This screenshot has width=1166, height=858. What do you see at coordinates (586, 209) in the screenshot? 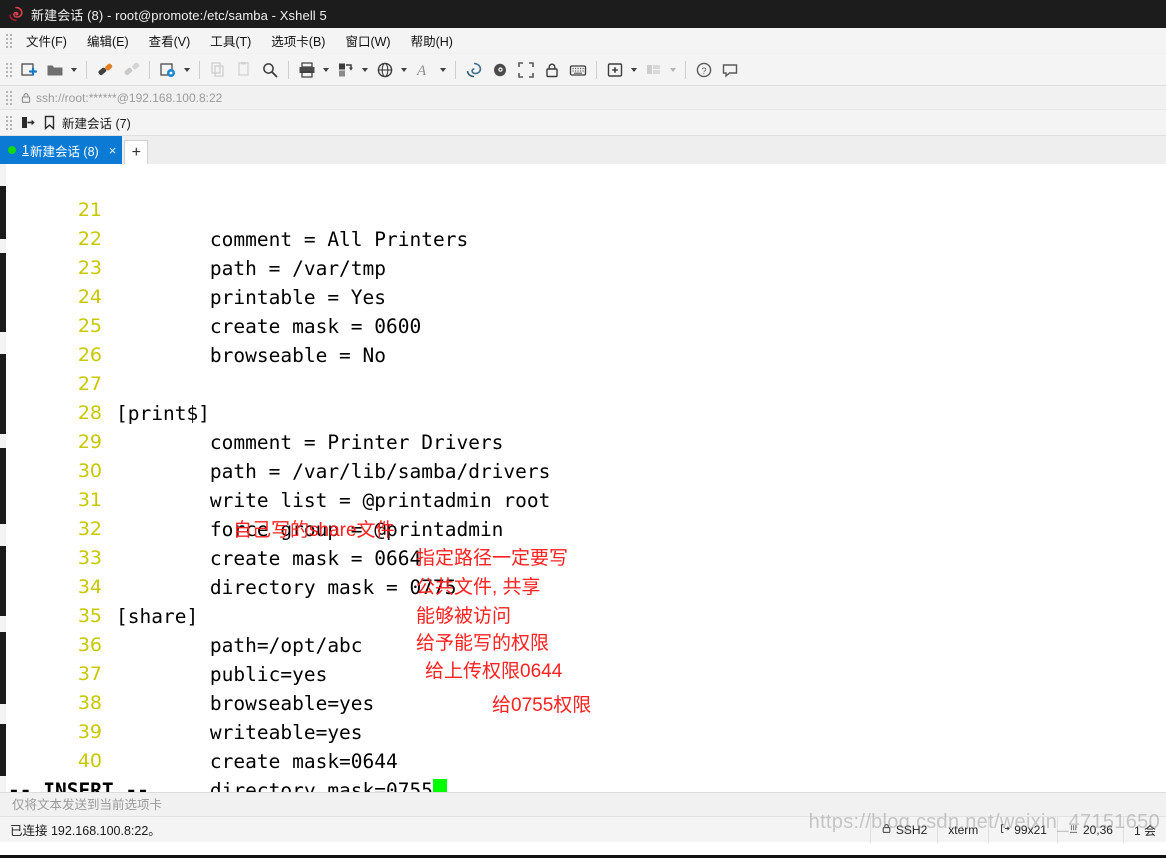
I see `terminal-row: 21 comment = All Printers` at bounding box center [586, 209].